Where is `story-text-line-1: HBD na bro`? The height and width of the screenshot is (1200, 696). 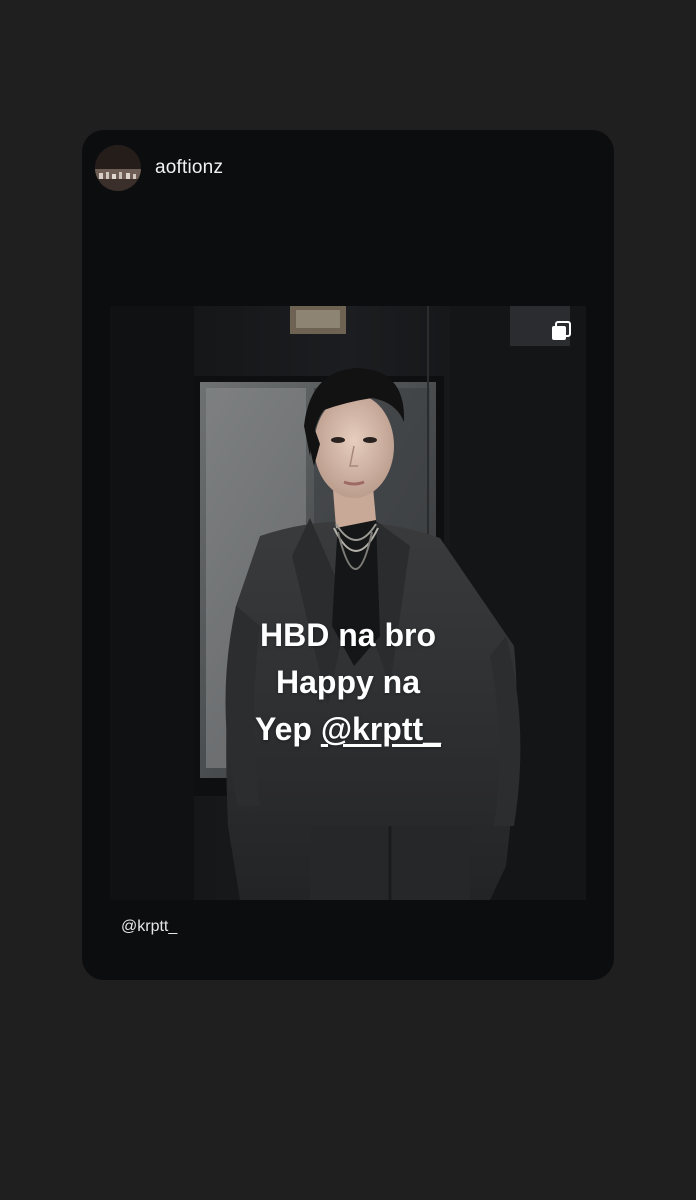
story-text-line-1: HBD na bro is located at coordinates (348, 635).